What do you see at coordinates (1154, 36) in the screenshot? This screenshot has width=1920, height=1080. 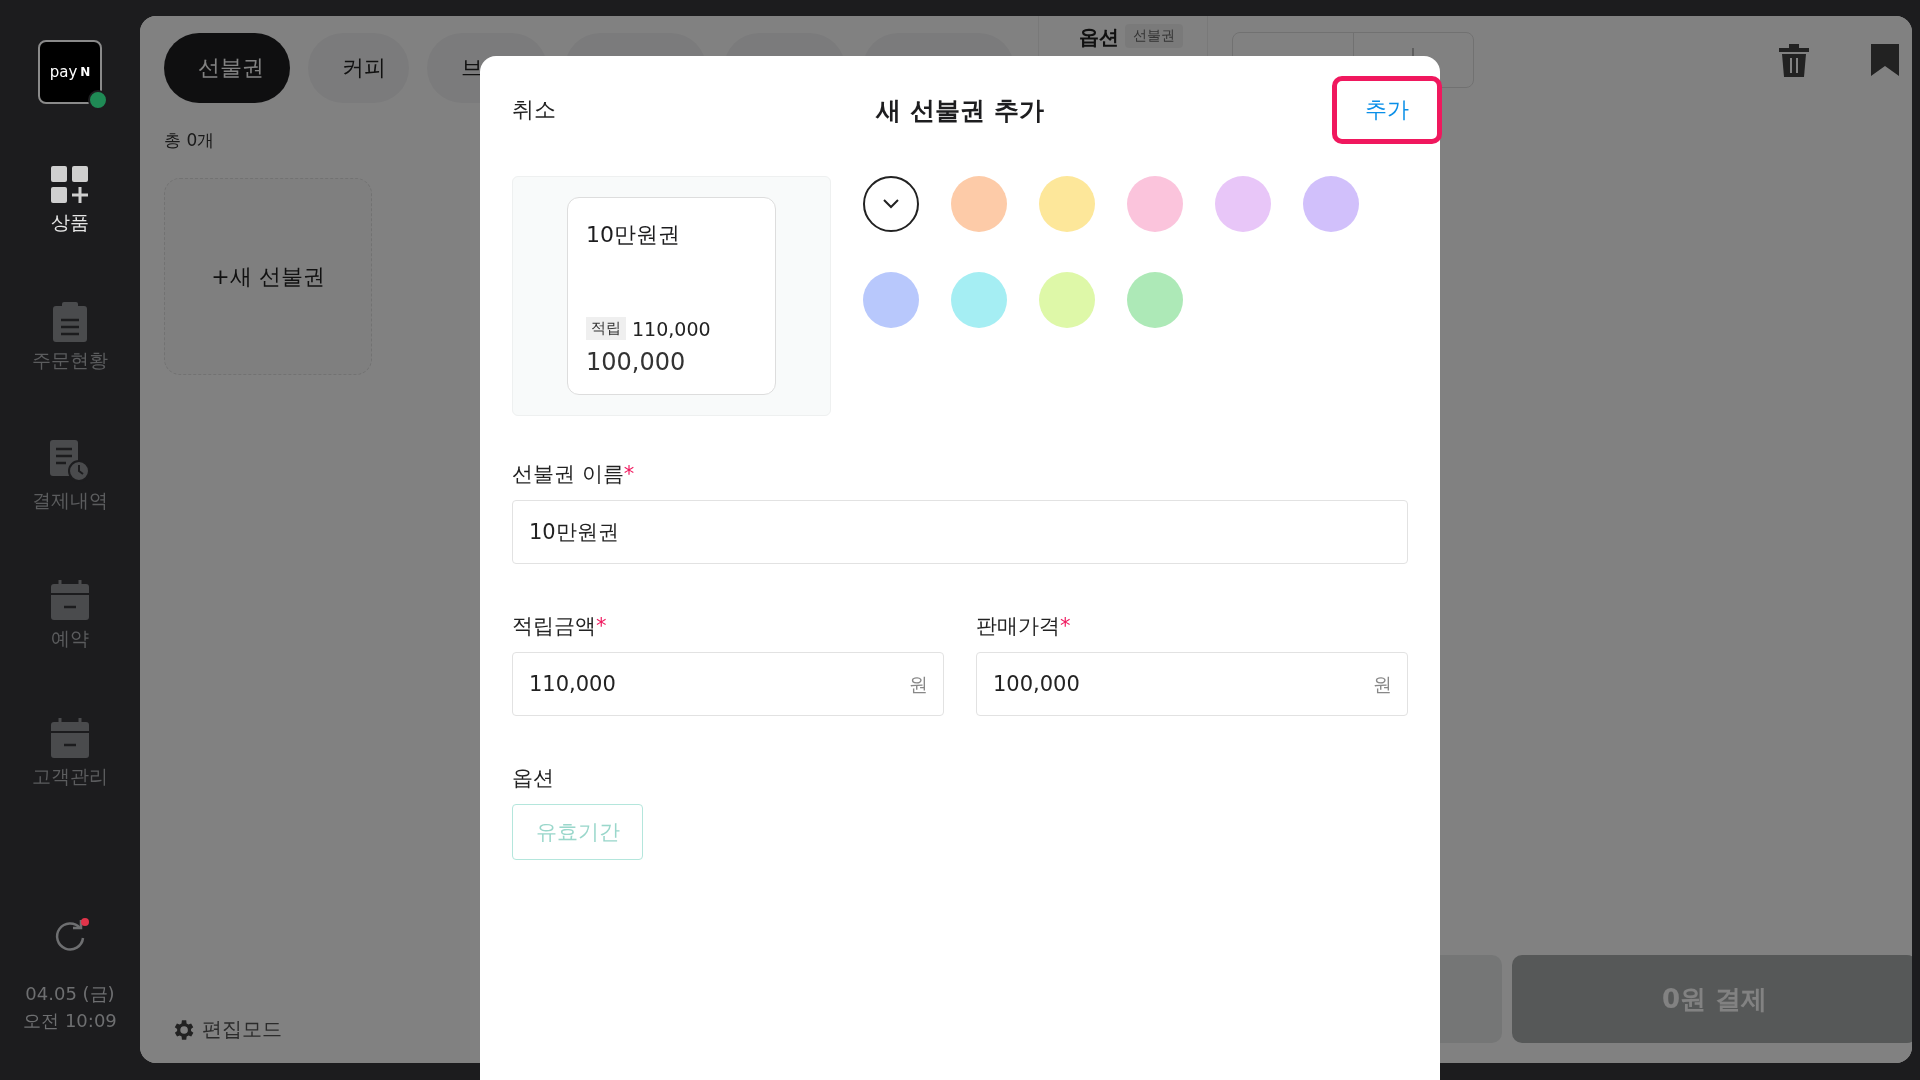 I see `category-tag: 선불권` at bounding box center [1154, 36].